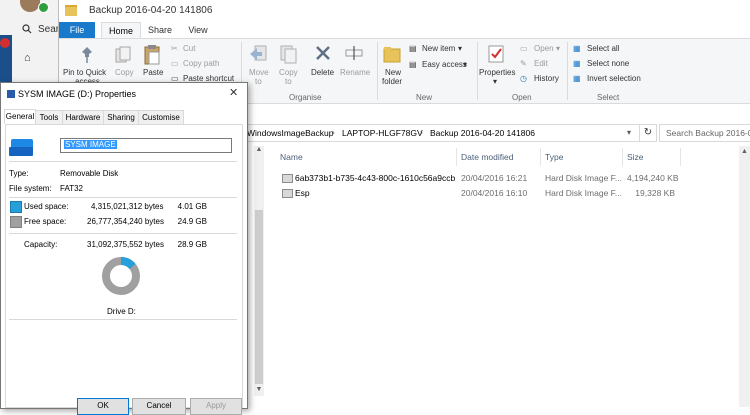 The image size is (750, 415). Describe the element at coordinates (392, 81) in the screenshot. I see `new-folder-label-2: folder` at that location.